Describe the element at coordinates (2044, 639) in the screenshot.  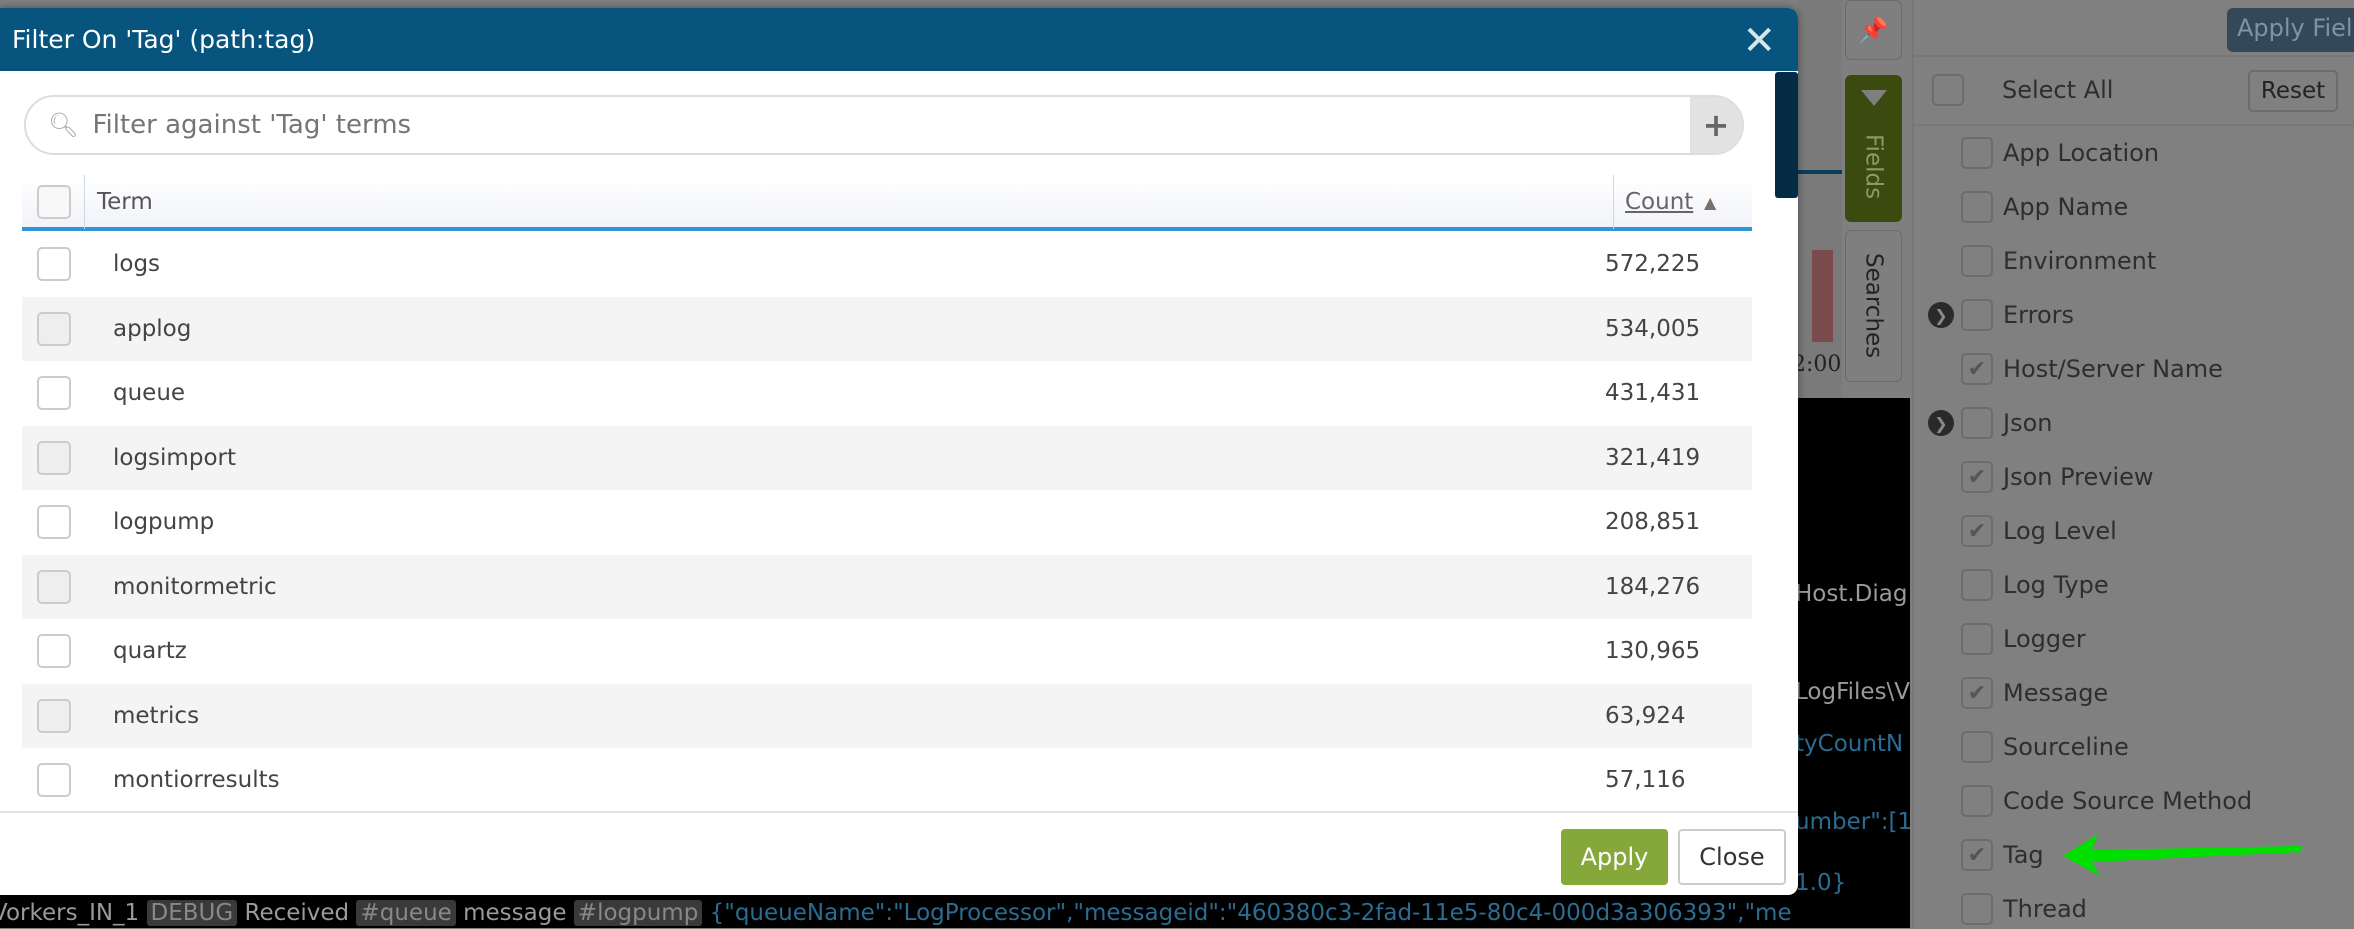
I see `field-label: Logger` at that location.